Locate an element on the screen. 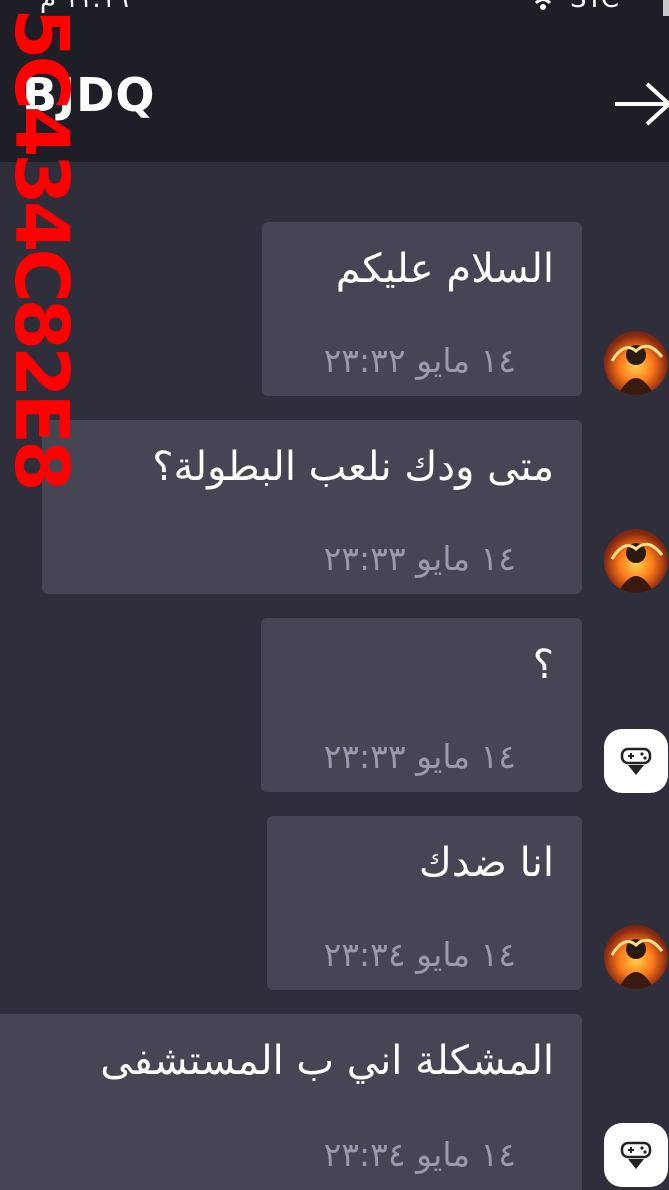 The width and height of the screenshot is (669, 1190). message-time: ١٤ مايو ٢٣:٣٢ is located at coordinates (419, 360).